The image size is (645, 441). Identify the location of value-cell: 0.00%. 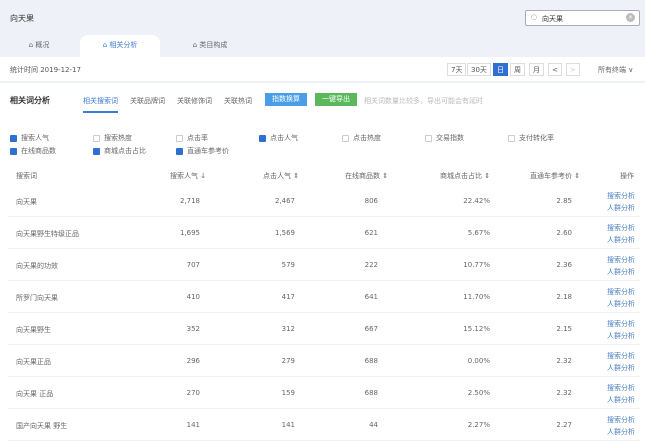
(478, 361).